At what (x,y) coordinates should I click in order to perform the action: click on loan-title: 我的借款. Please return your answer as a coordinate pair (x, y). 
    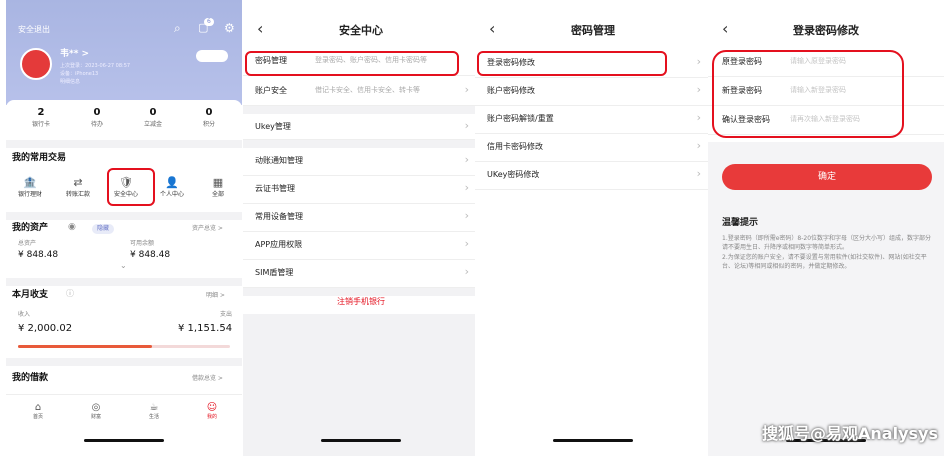
    Looking at the image, I should click on (30, 378).